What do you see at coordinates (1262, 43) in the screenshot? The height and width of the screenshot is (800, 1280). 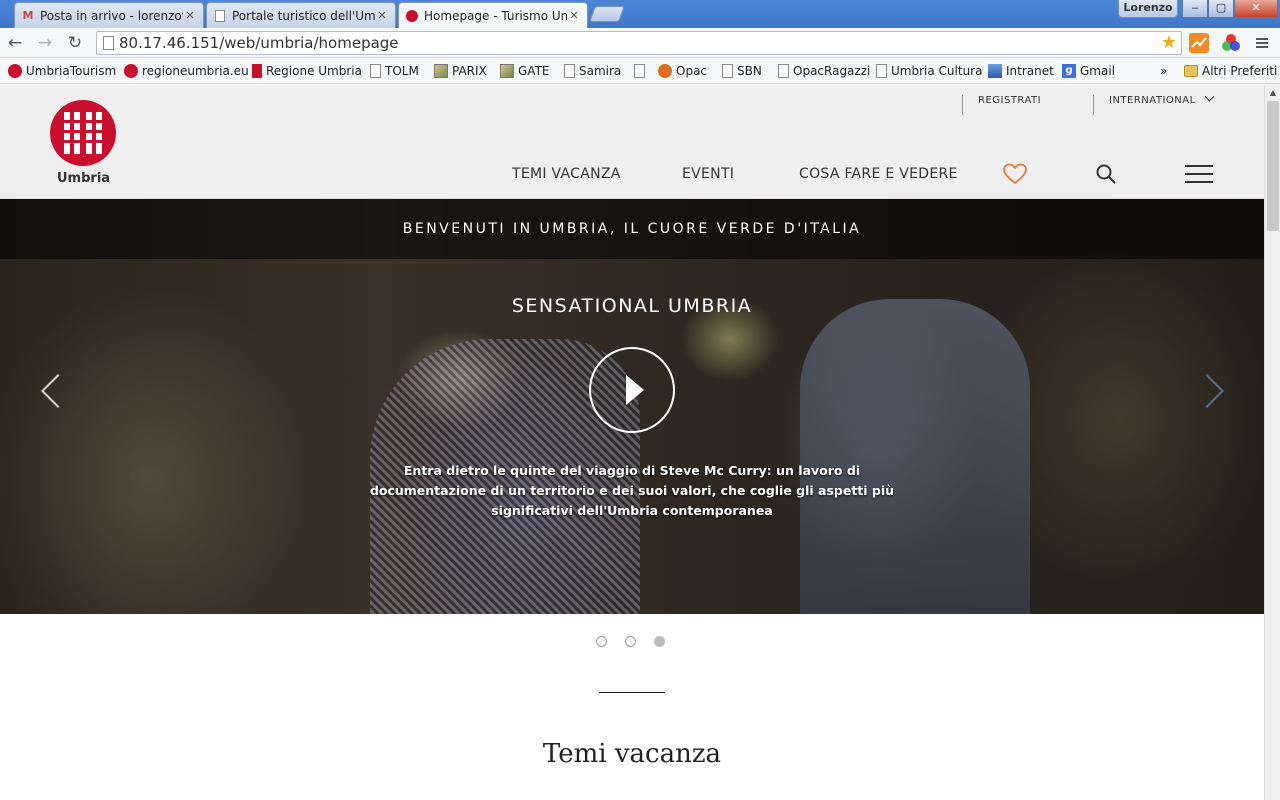 I see `menu-wrench-icon` at bounding box center [1262, 43].